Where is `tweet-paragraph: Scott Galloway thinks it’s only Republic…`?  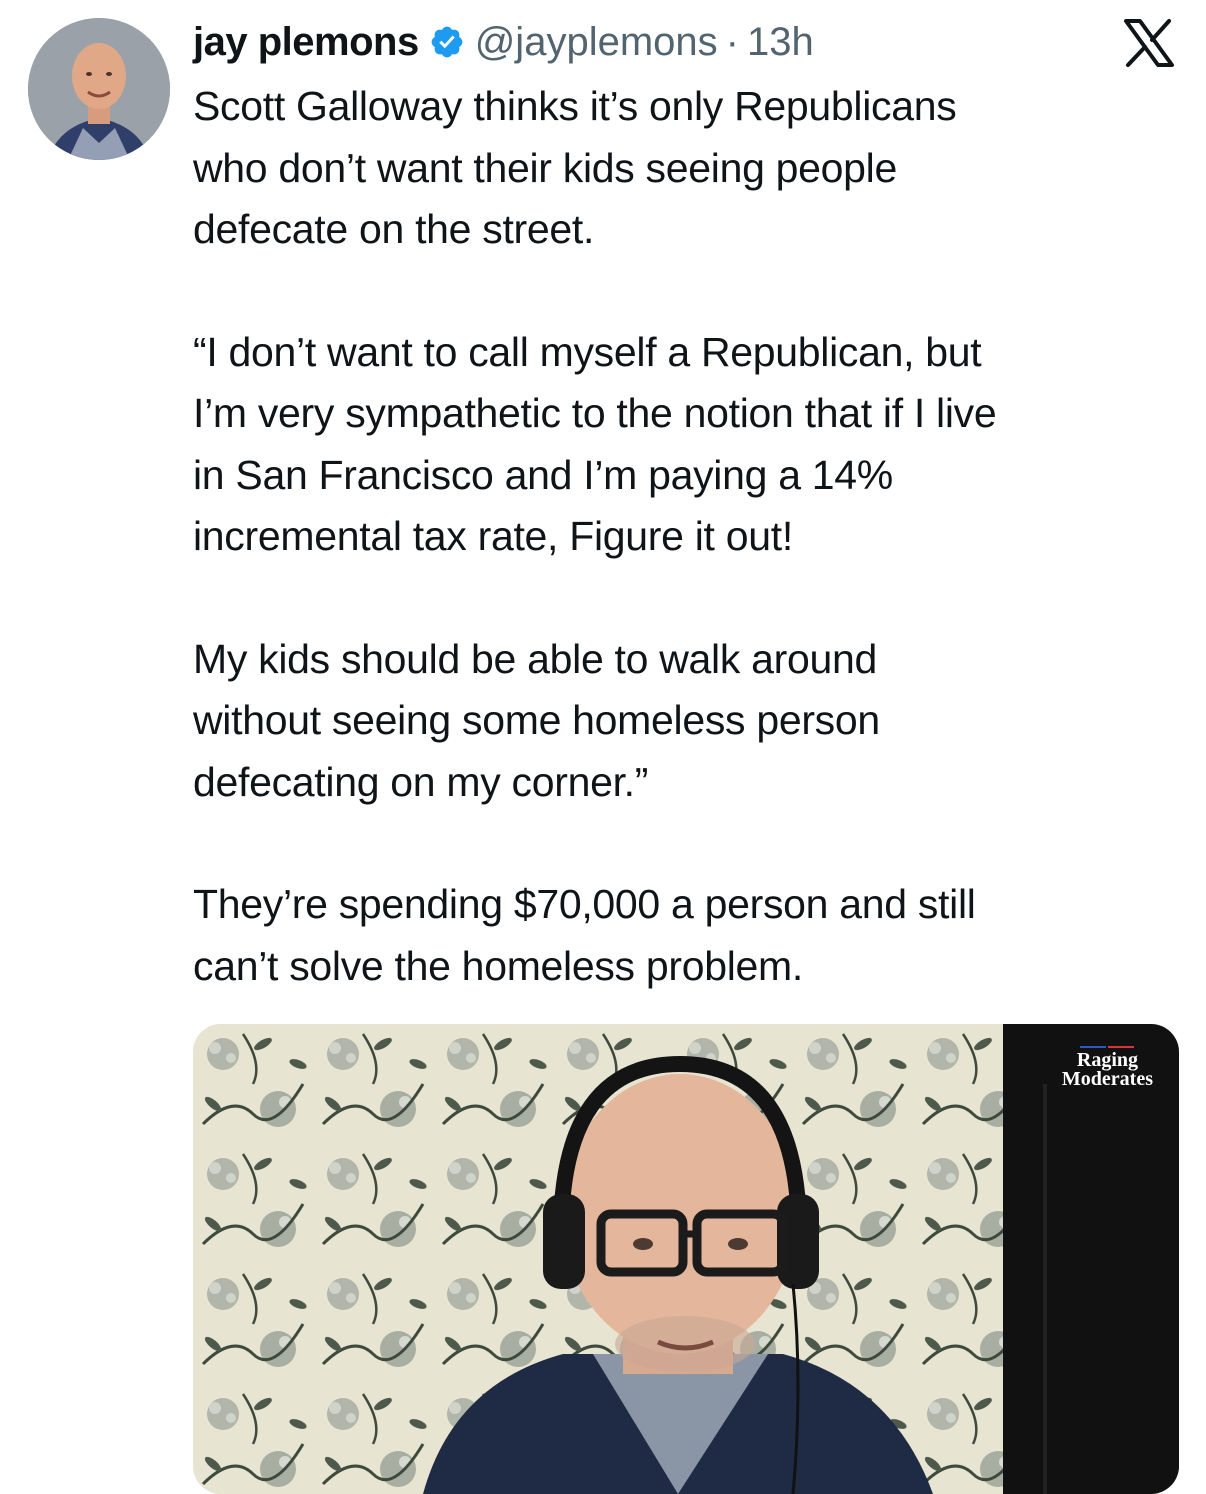 tweet-paragraph: Scott Galloway thinks it’s only Republic… is located at coordinates (575, 167).